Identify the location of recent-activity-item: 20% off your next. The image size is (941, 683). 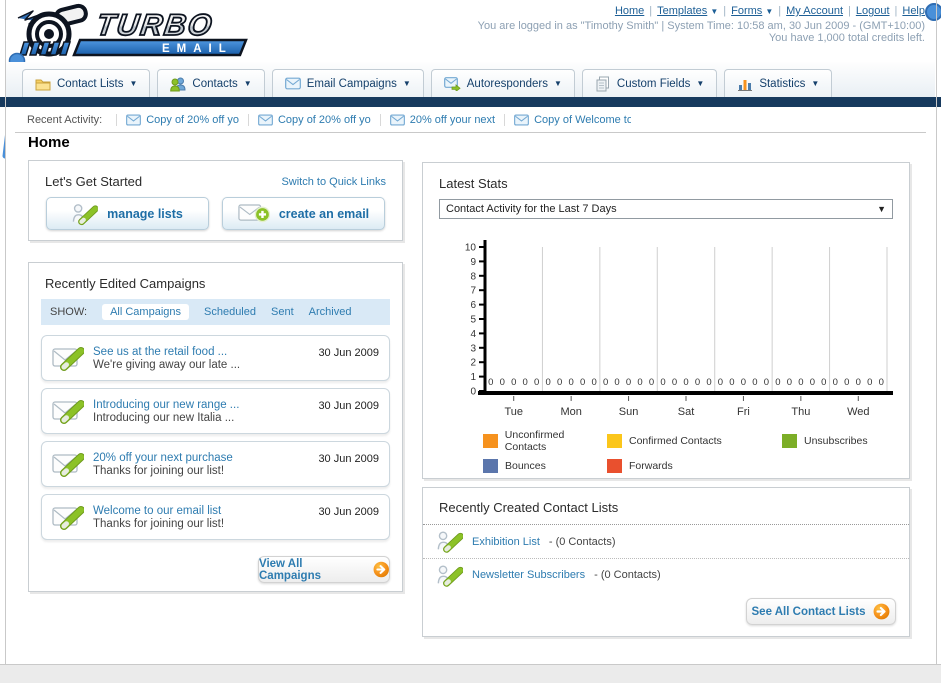
(441, 119).